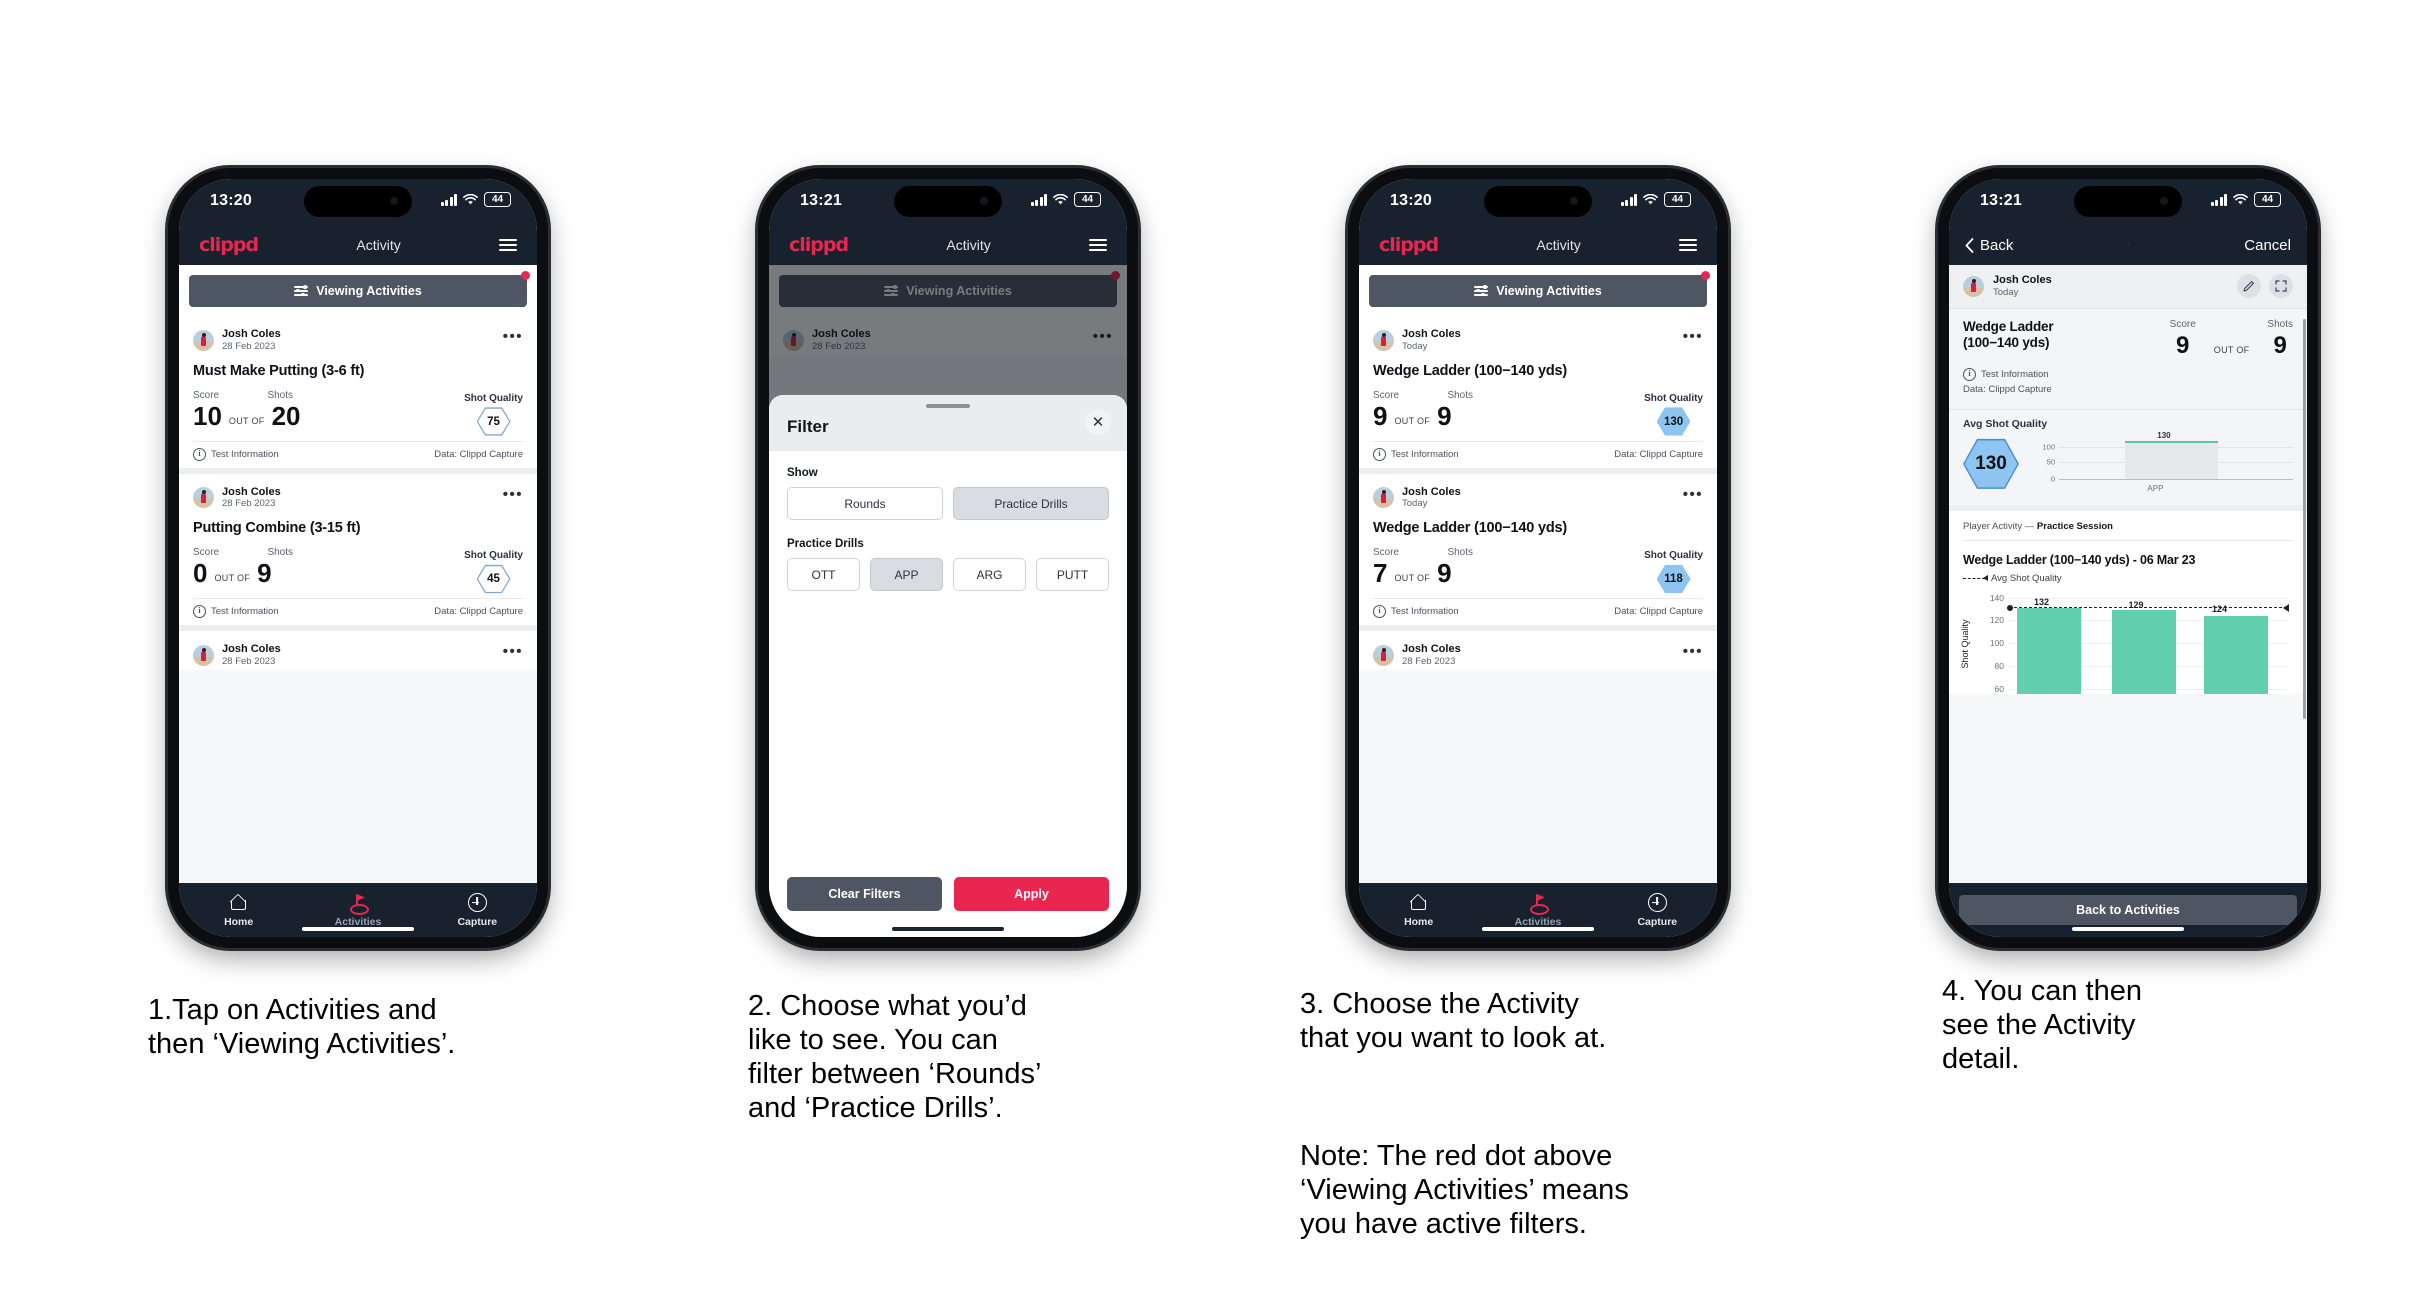 The width and height of the screenshot is (2423, 1303). I want to click on y-tick: 60, so click(1999, 689).